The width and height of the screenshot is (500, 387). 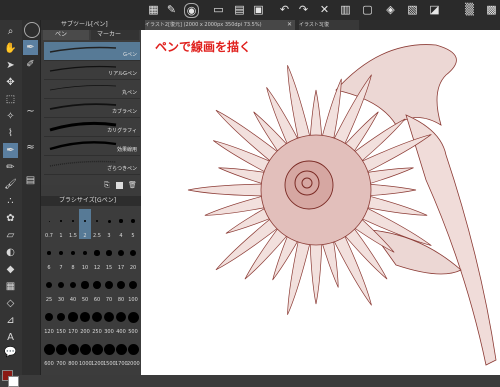 What do you see at coordinates (412, 9) in the screenshot?
I see `selection-icon: ▧` at bounding box center [412, 9].